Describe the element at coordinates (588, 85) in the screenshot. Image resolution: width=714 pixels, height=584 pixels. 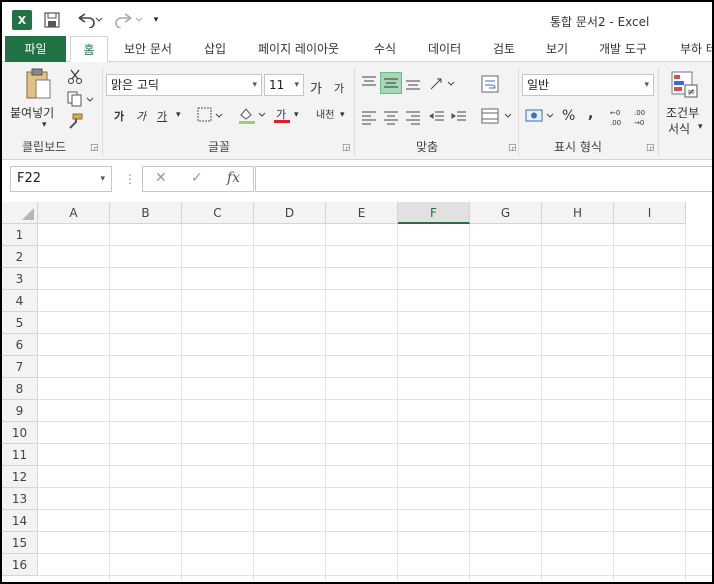
I see `number-format-select: 일반 ▾` at that location.